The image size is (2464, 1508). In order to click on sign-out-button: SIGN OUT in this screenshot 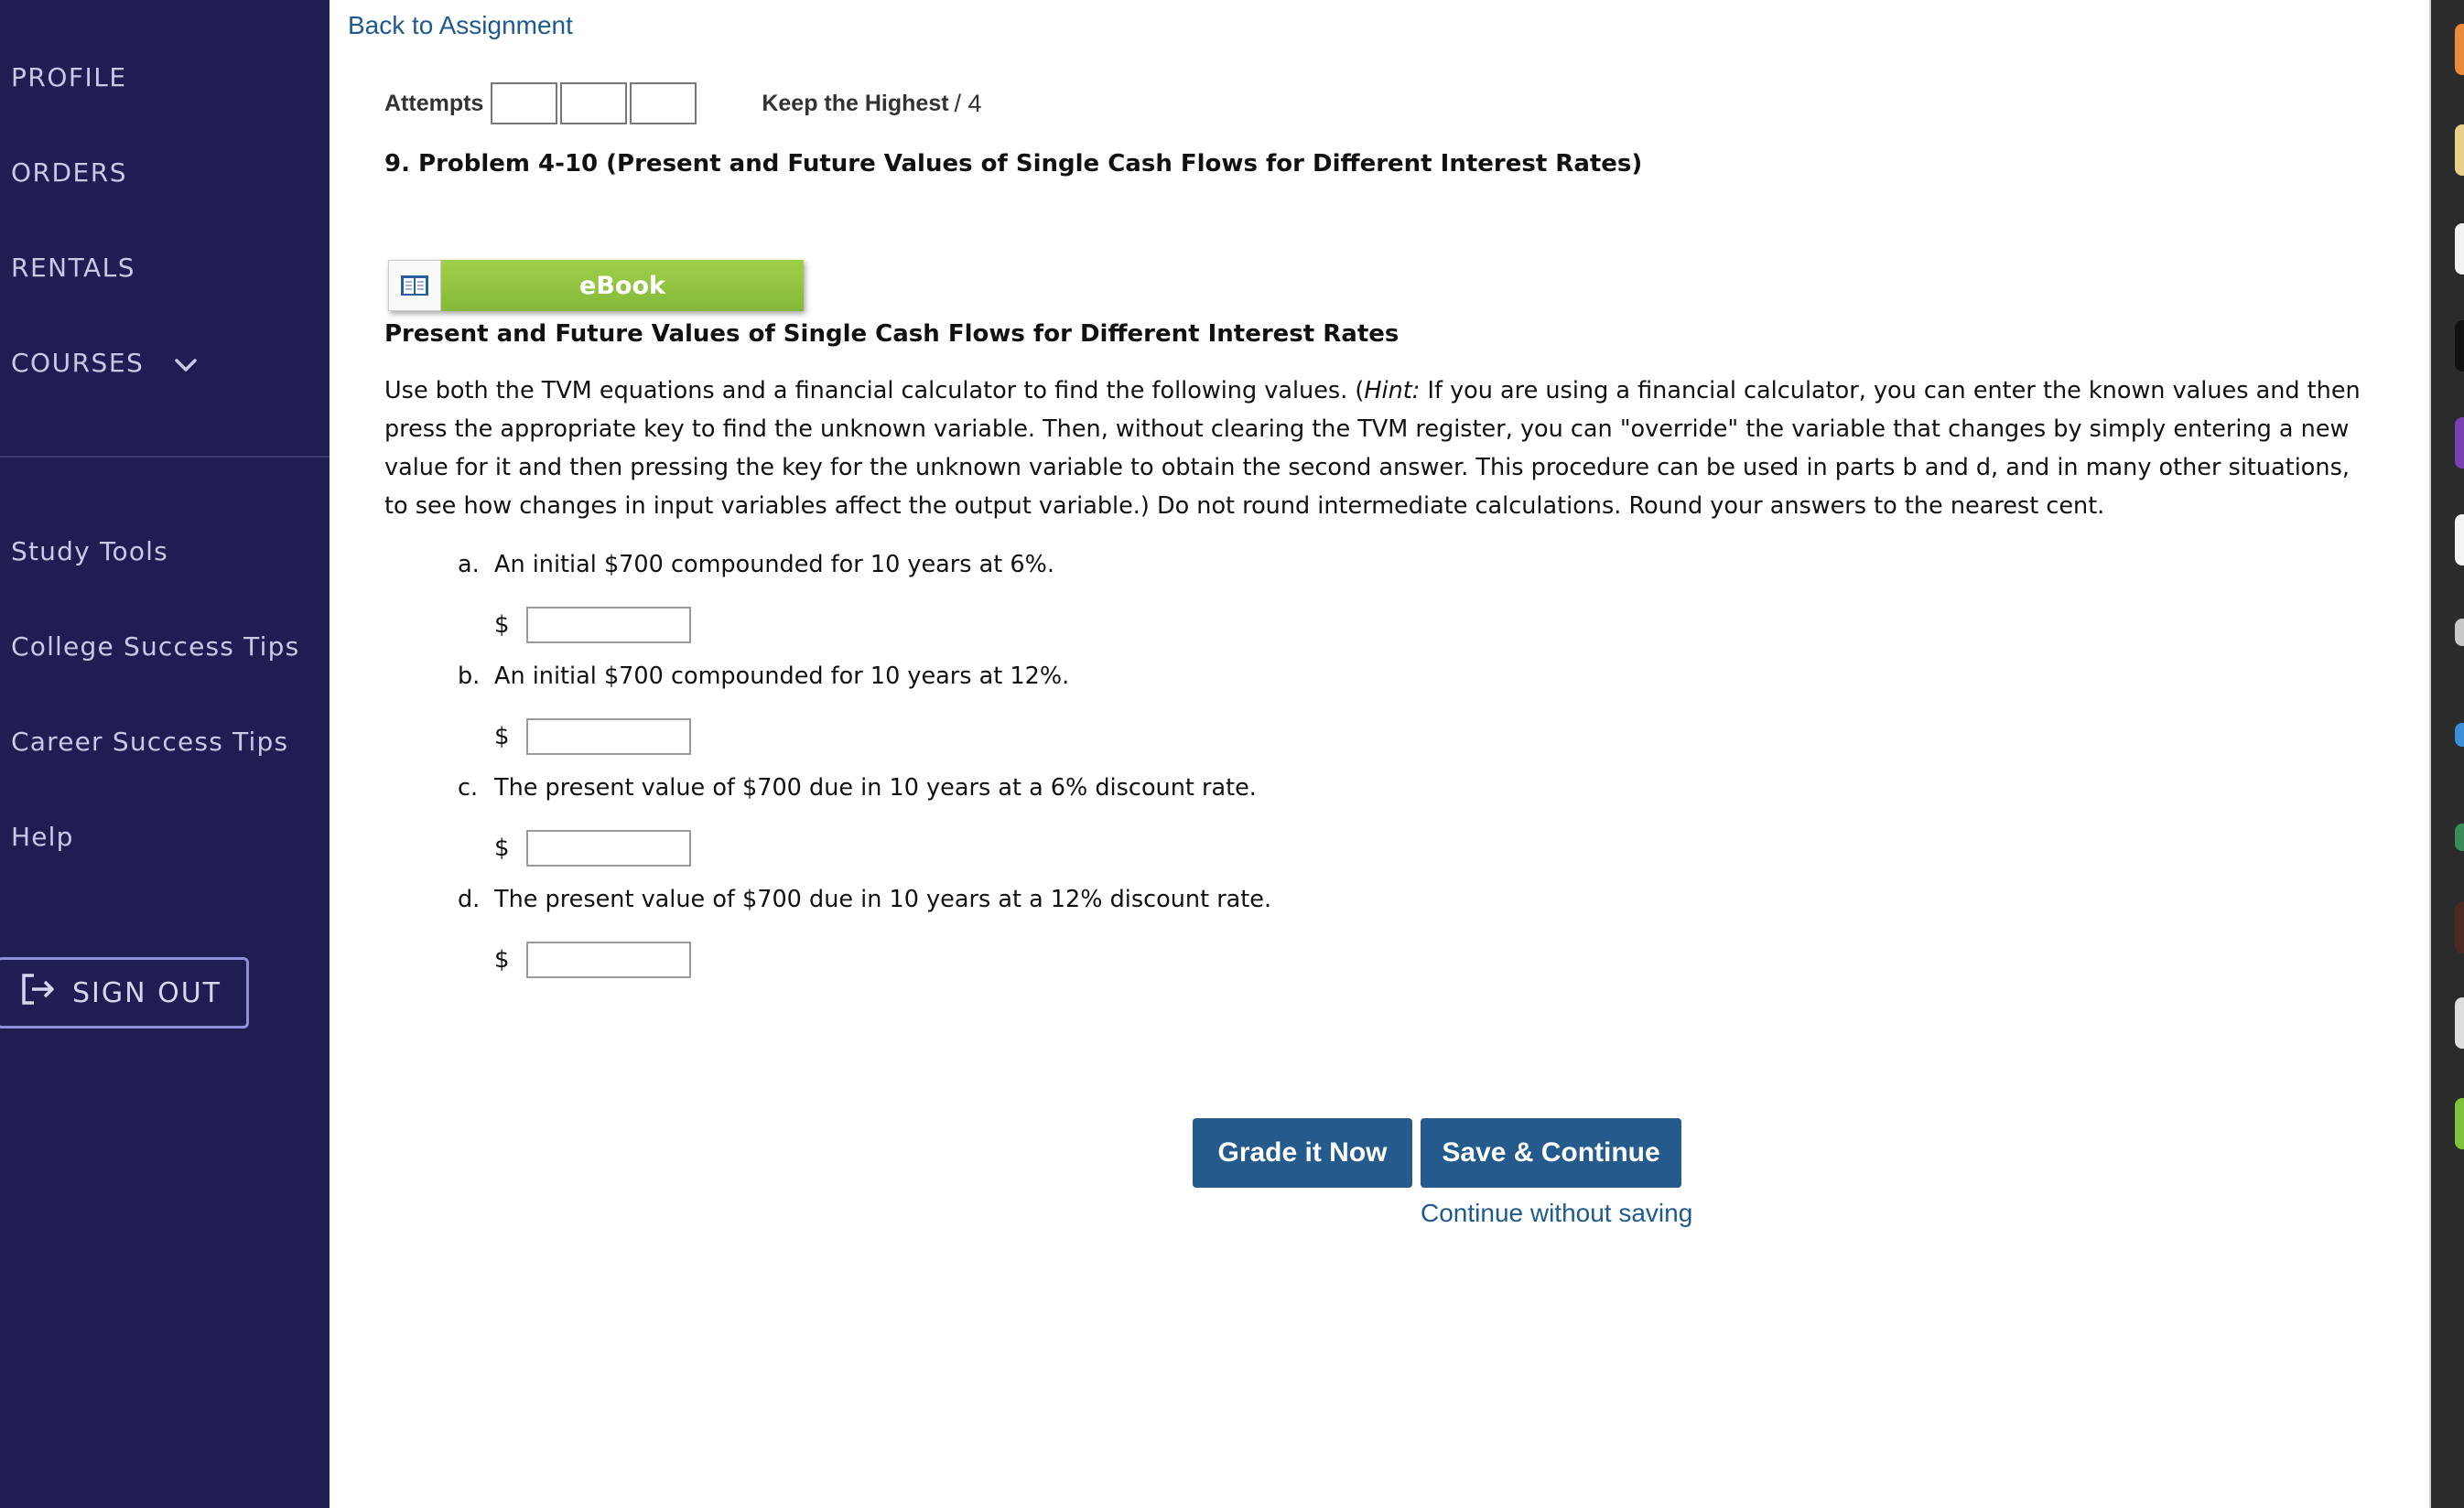, I will do `click(124, 993)`.